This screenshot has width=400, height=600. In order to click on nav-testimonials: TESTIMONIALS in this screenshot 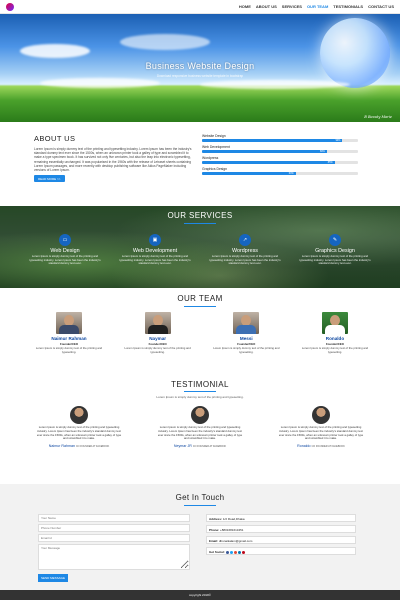, I will do `click(348, 6)`.